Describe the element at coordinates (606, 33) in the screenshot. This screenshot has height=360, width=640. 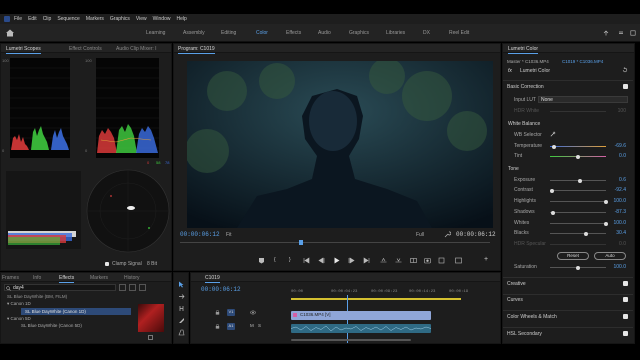
I see `quick-export-icon` at that location.